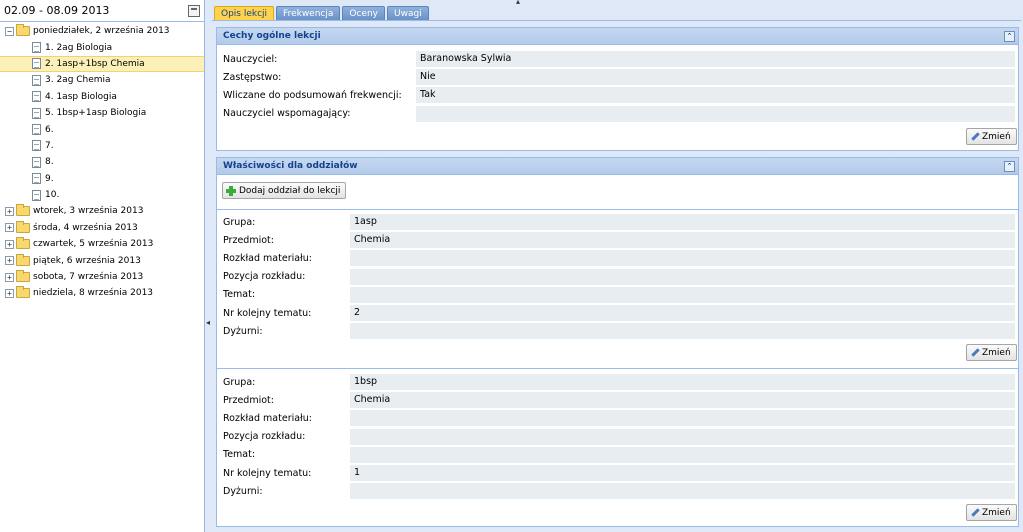  I want to click on edit-general-button: Zmień, so click(991, 136).